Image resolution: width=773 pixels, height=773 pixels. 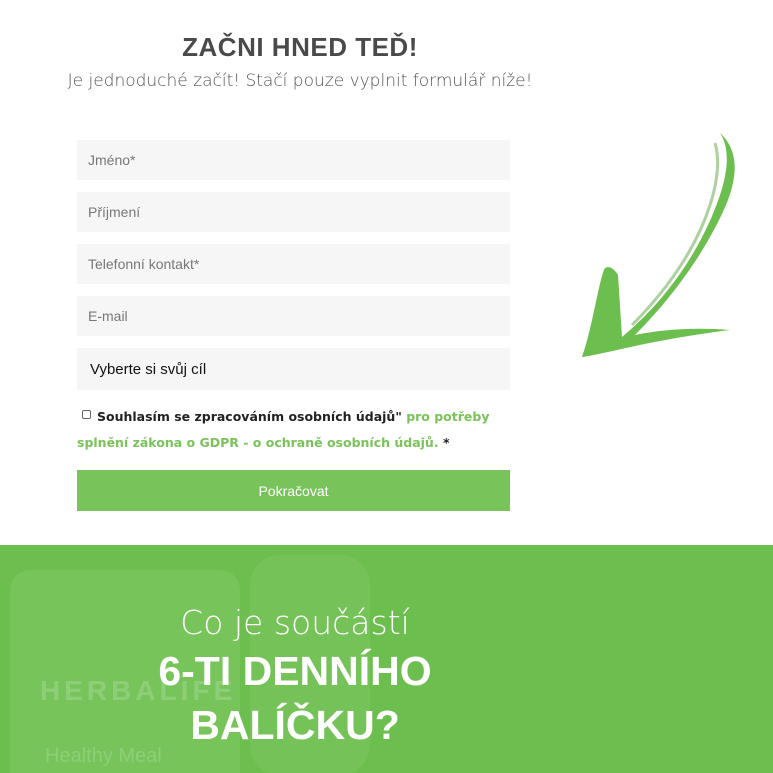 I want to click on banner-title-line1: 6-TI DENNÍHO, so click(x=295, y=671).